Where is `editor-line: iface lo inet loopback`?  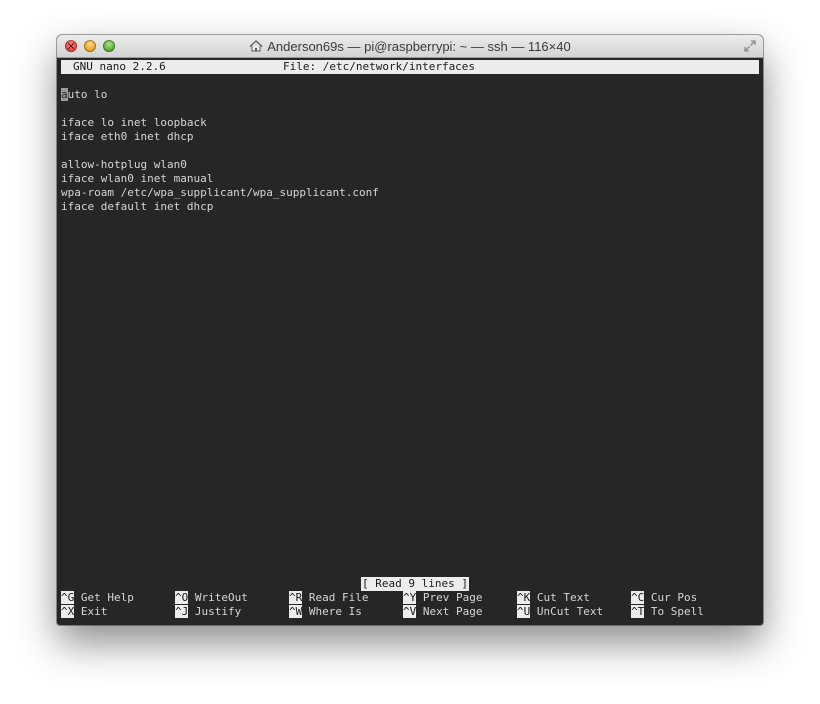 editor-line: iface lo inet loopback is located at coordinates (134, 123).